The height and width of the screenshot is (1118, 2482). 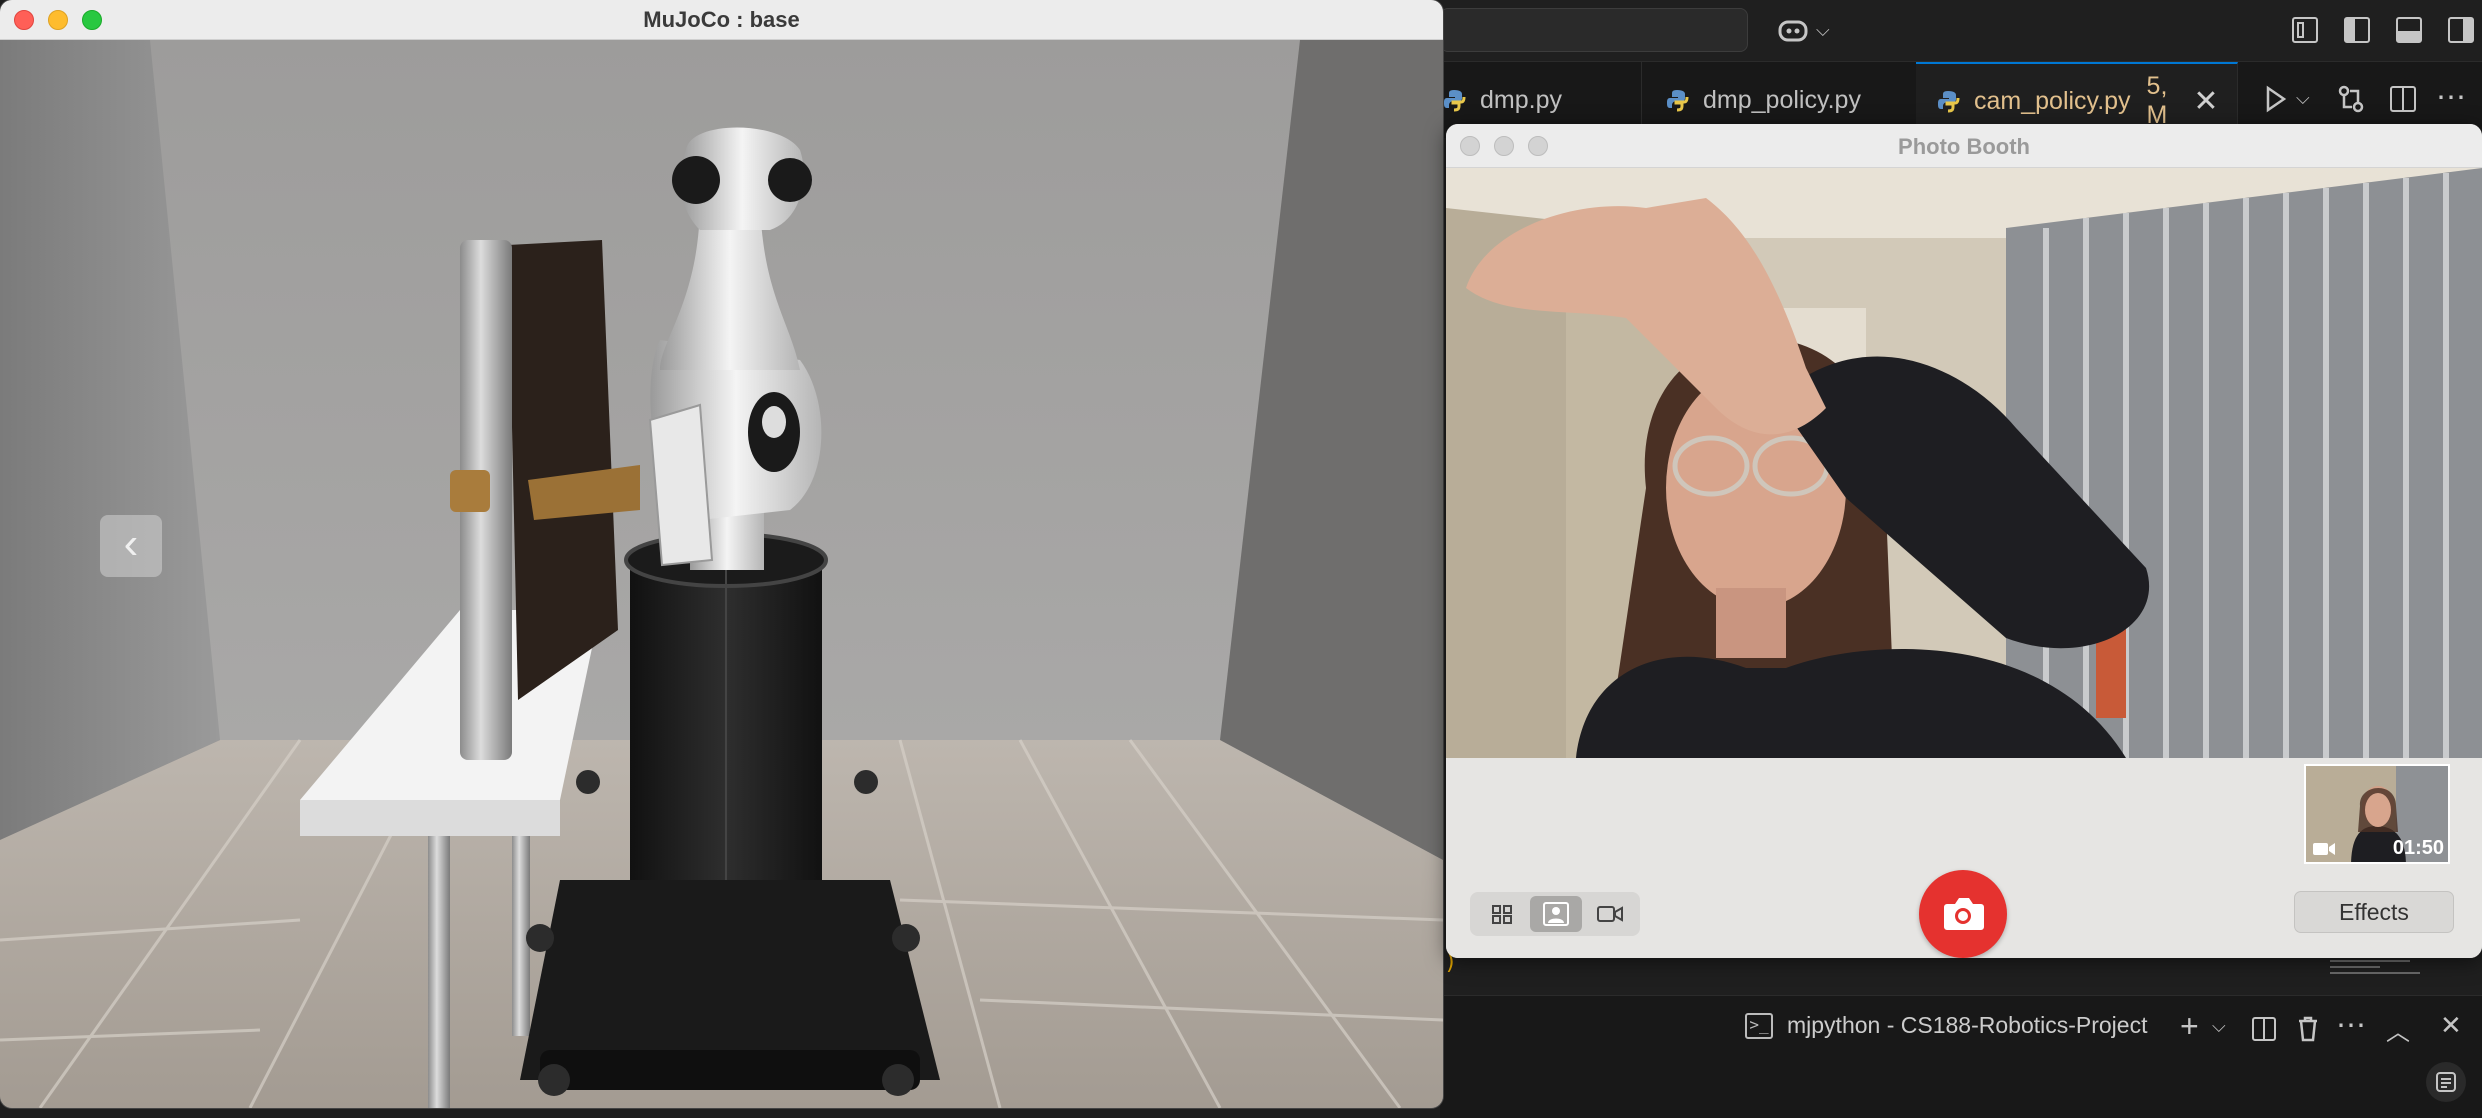 What do you see at coordinates (1502, 914) in the screenshot?
I see `grid-icon` at bounding box center [1502, 914].